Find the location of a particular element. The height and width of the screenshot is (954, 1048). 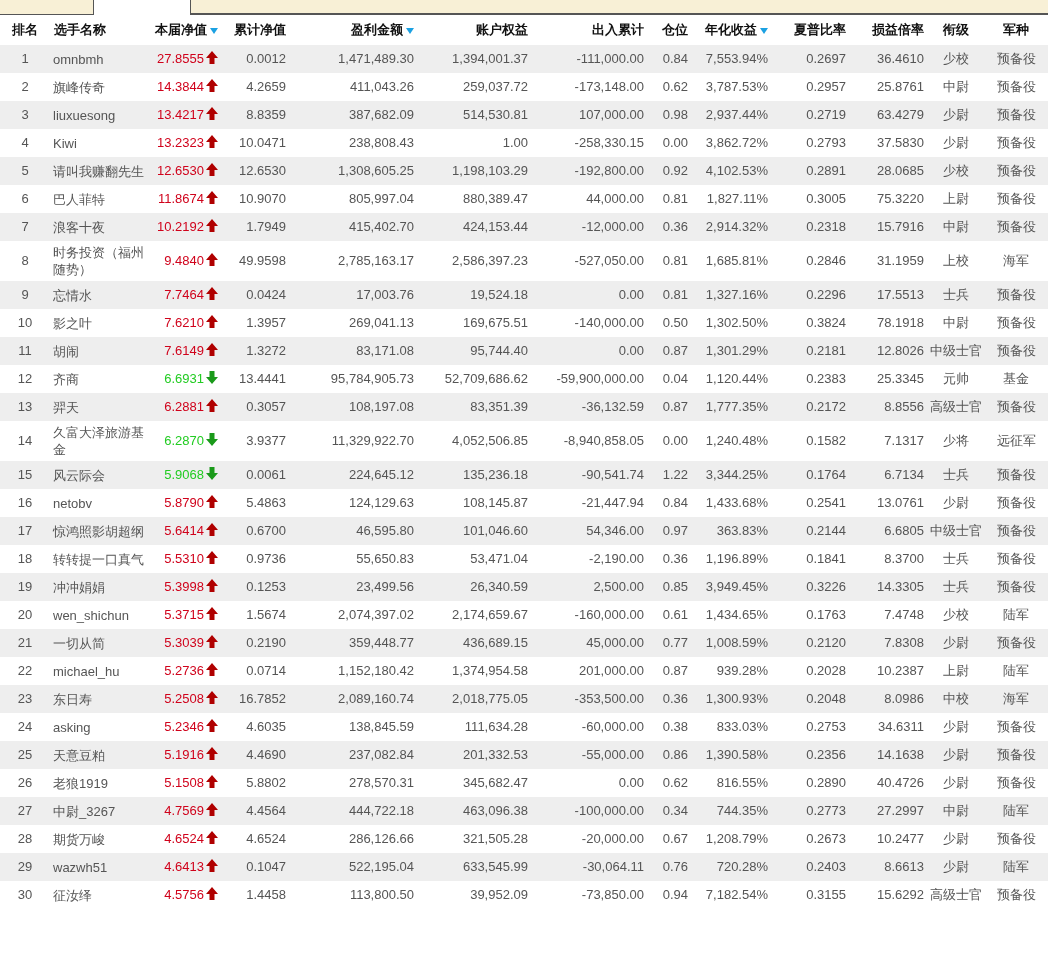

table-cell: 83,351.39 is located at coordinates (499, 406).